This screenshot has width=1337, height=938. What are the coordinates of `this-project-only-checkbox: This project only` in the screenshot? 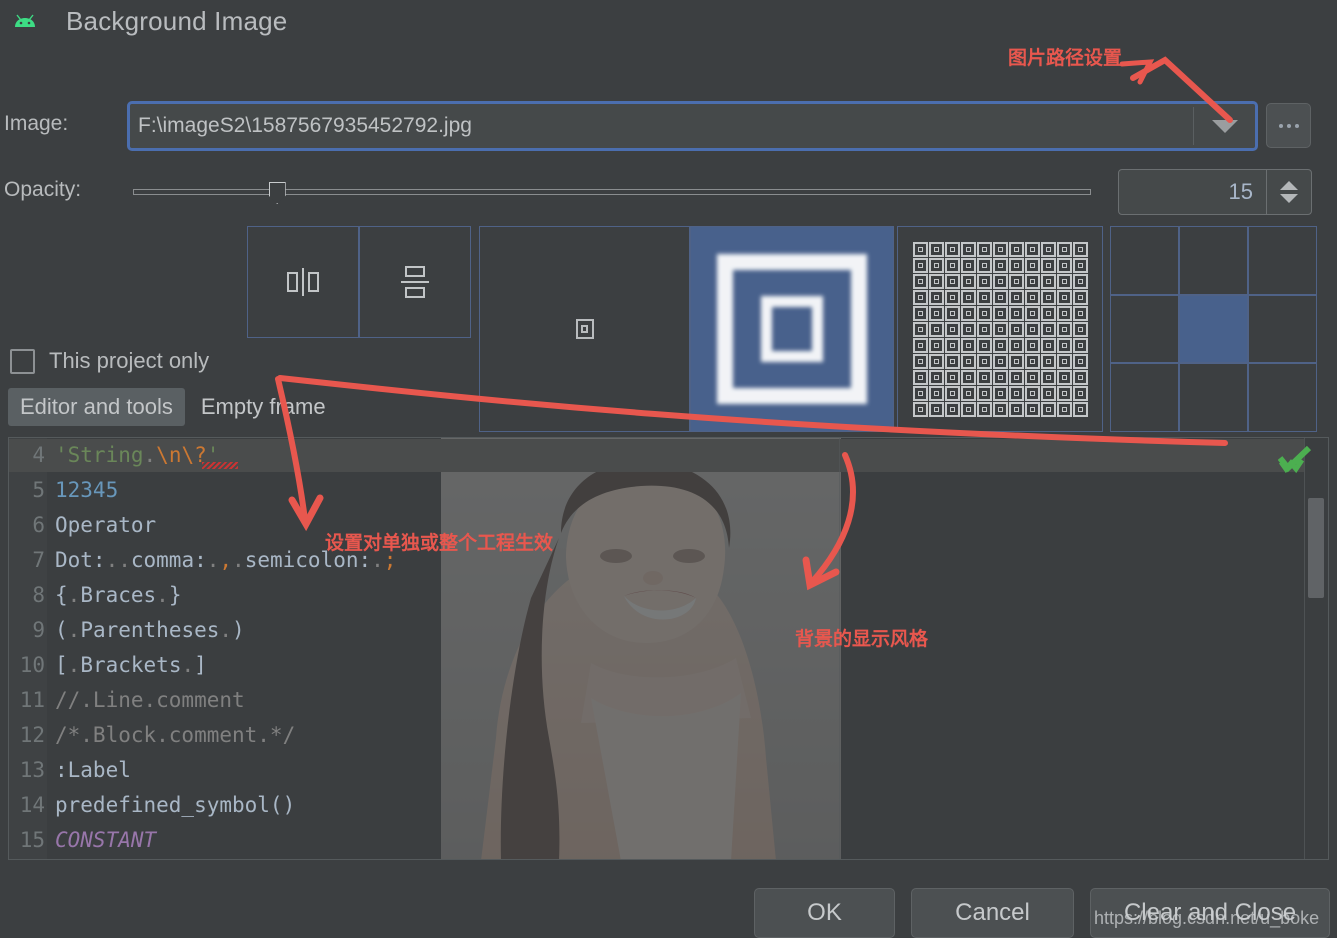 It's located at (109, 361).